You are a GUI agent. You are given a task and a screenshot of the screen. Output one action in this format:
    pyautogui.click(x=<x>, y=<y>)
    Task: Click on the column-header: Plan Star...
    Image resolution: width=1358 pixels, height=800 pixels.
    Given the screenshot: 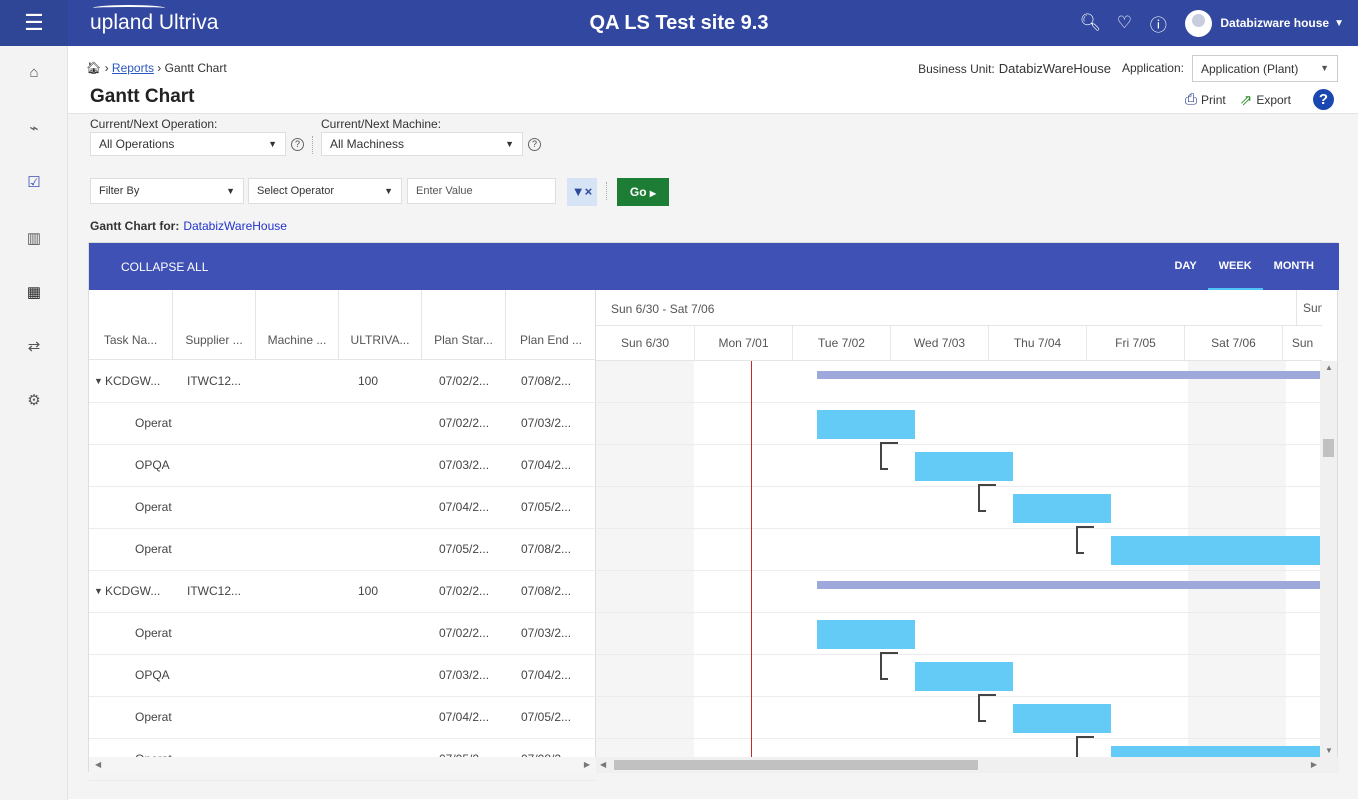 What is the action you would take?
    pyautogui.click(x=464, y=325)
    